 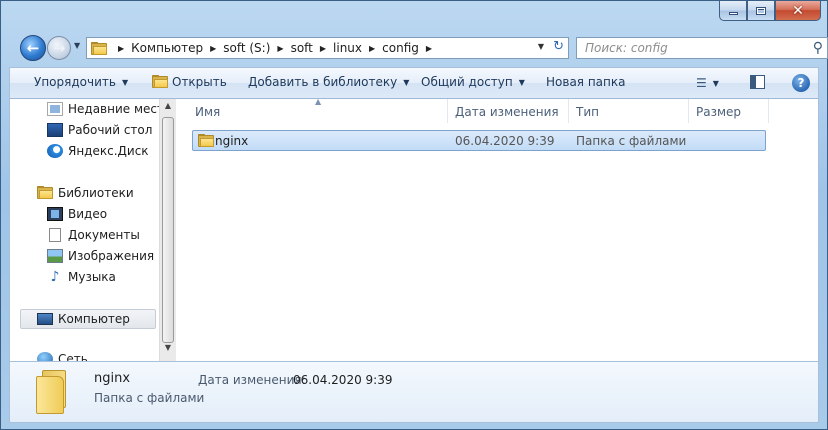 I want to click on help-icon: ?, so click(x=801, y=83).